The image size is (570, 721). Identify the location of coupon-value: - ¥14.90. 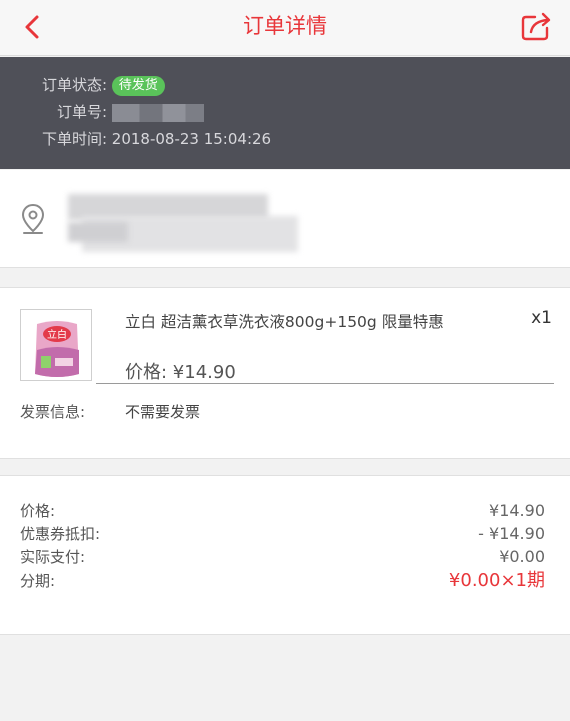
(511, 533).